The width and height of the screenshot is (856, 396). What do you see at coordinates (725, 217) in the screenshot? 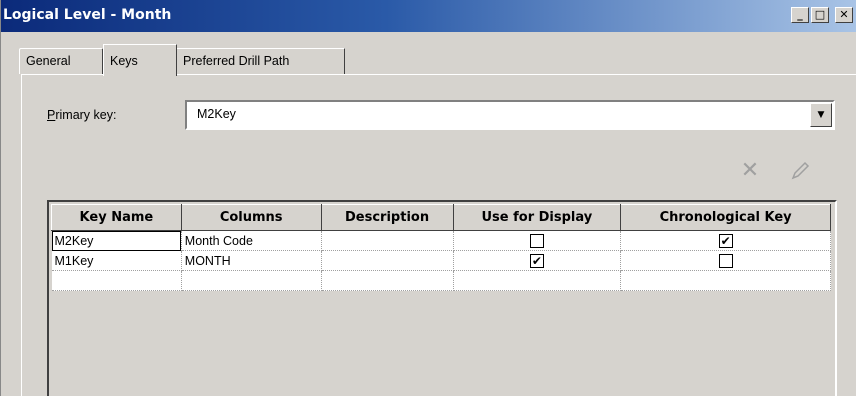
I see `header-chronological-key: Chronological Key` at bounding box center [725, 217].